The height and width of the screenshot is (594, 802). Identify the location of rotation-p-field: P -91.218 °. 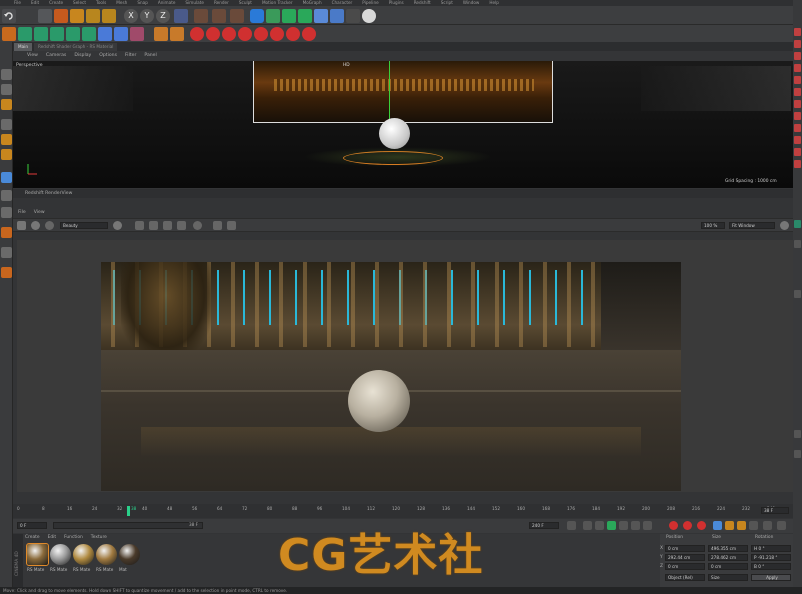
(771, 557).